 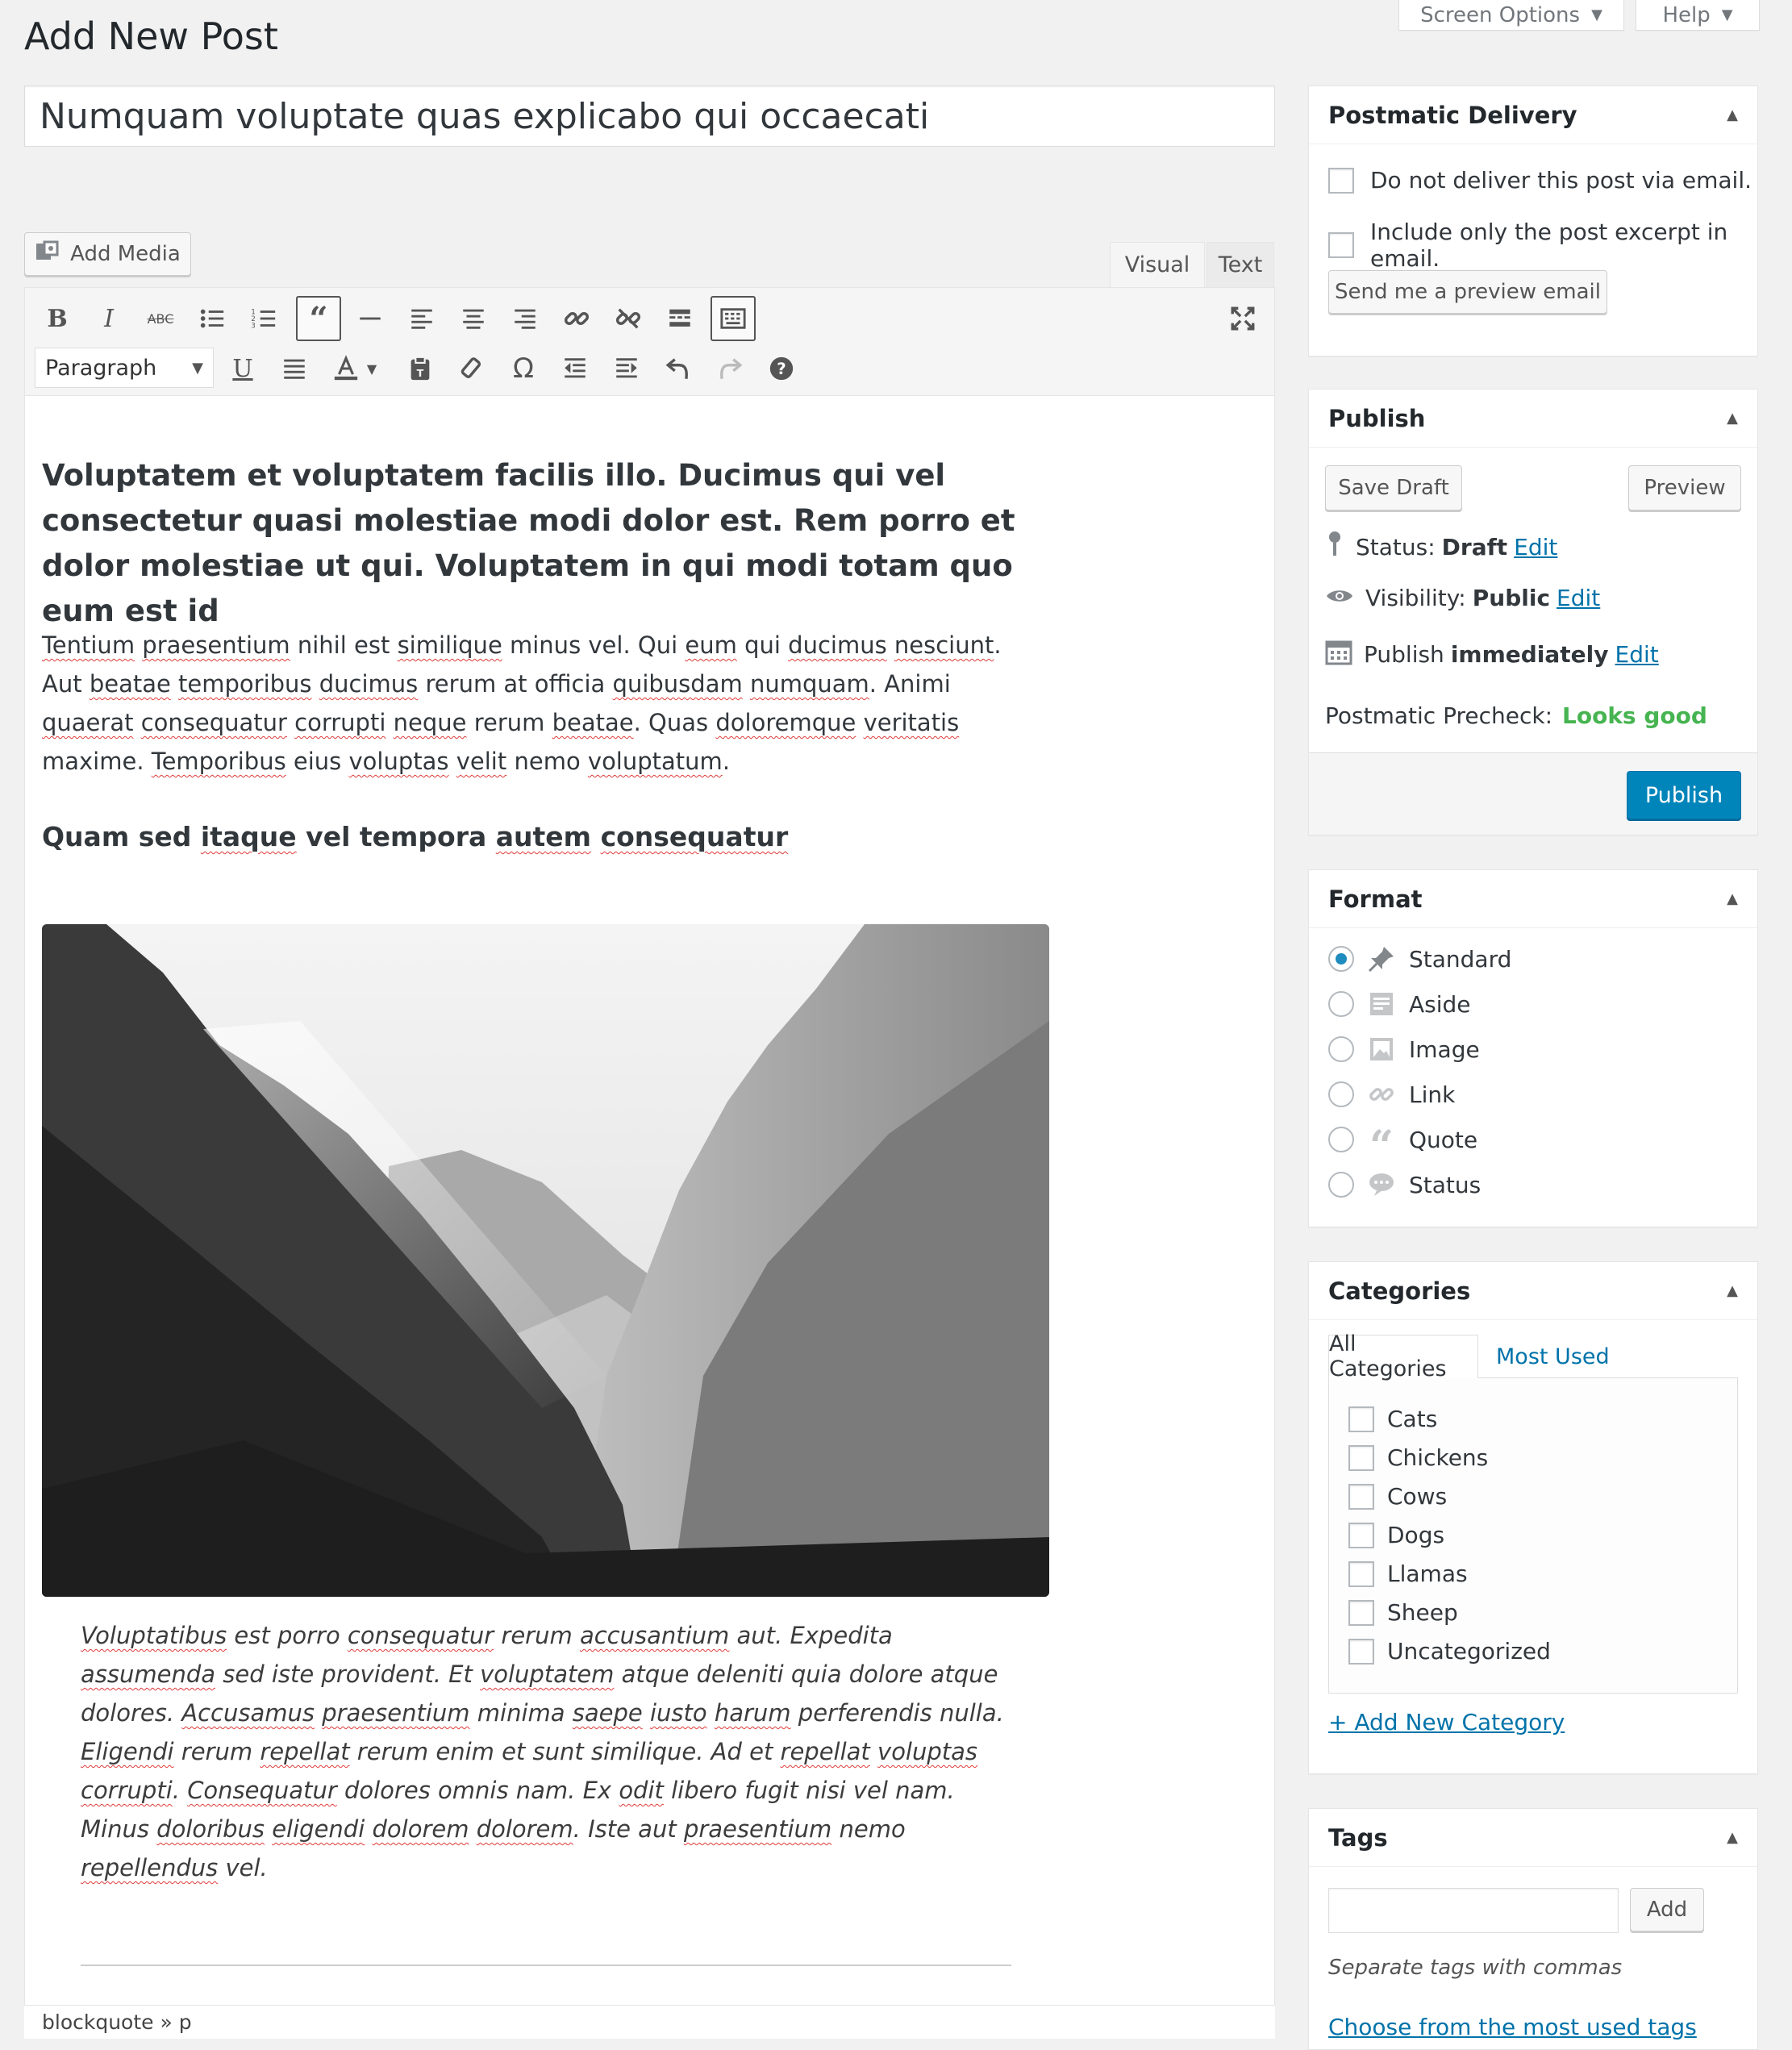 What do you see at coordinates (1446, 1722) in the screenshot?
I see `add-new-category-link: + Add New Category` at bounding box center [1446, 1722].